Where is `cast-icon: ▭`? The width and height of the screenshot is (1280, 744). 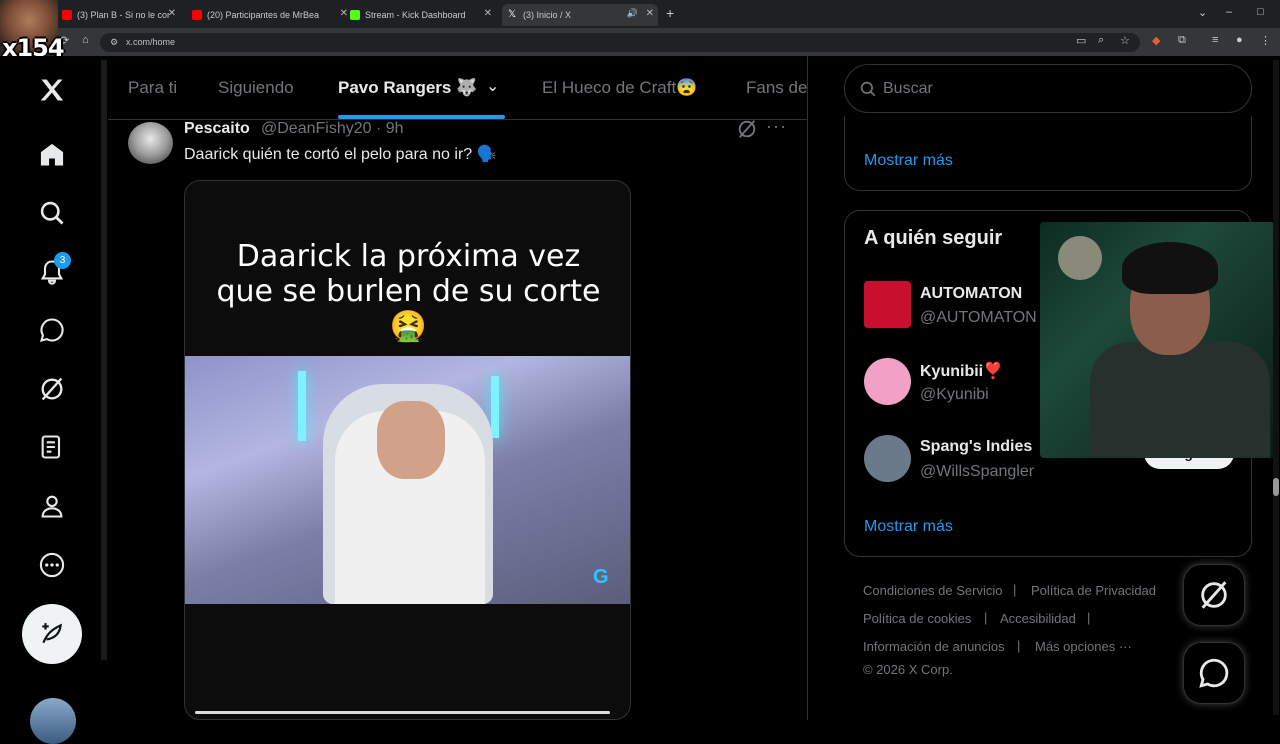 cast-icon: ▭ is located at coordinates (1081, 40).